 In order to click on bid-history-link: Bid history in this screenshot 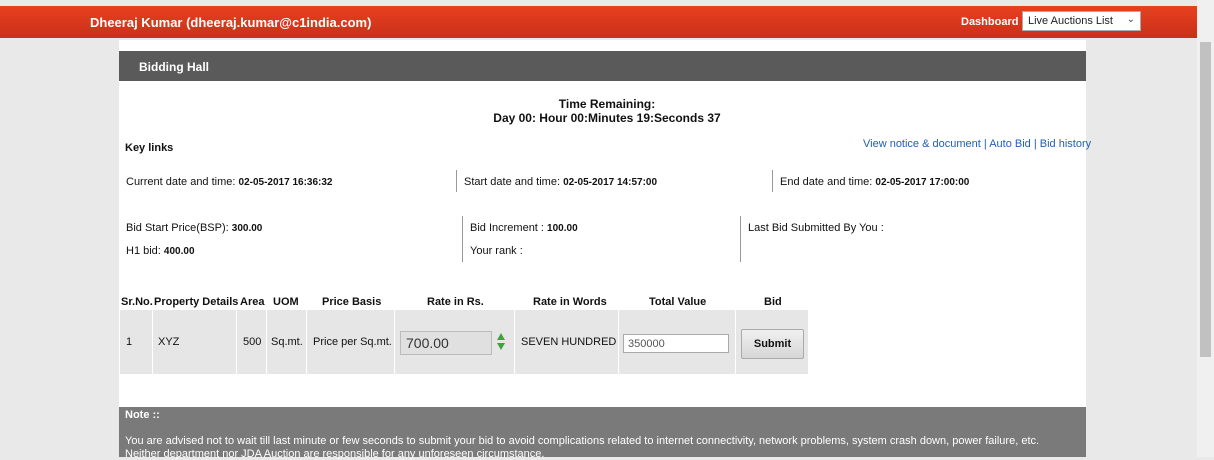, I will do `click(1065, 144)`.